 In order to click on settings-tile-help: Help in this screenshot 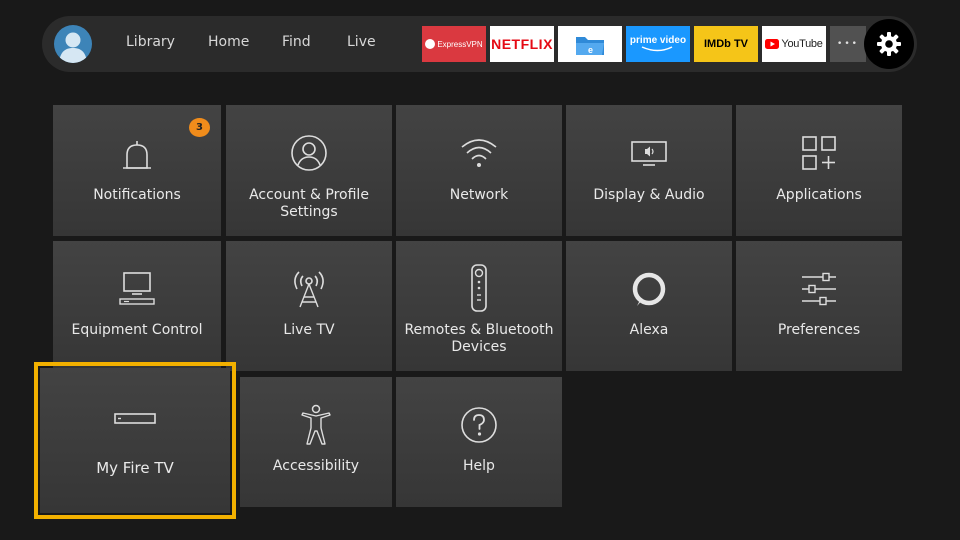, I will do `click(479, 442)`.